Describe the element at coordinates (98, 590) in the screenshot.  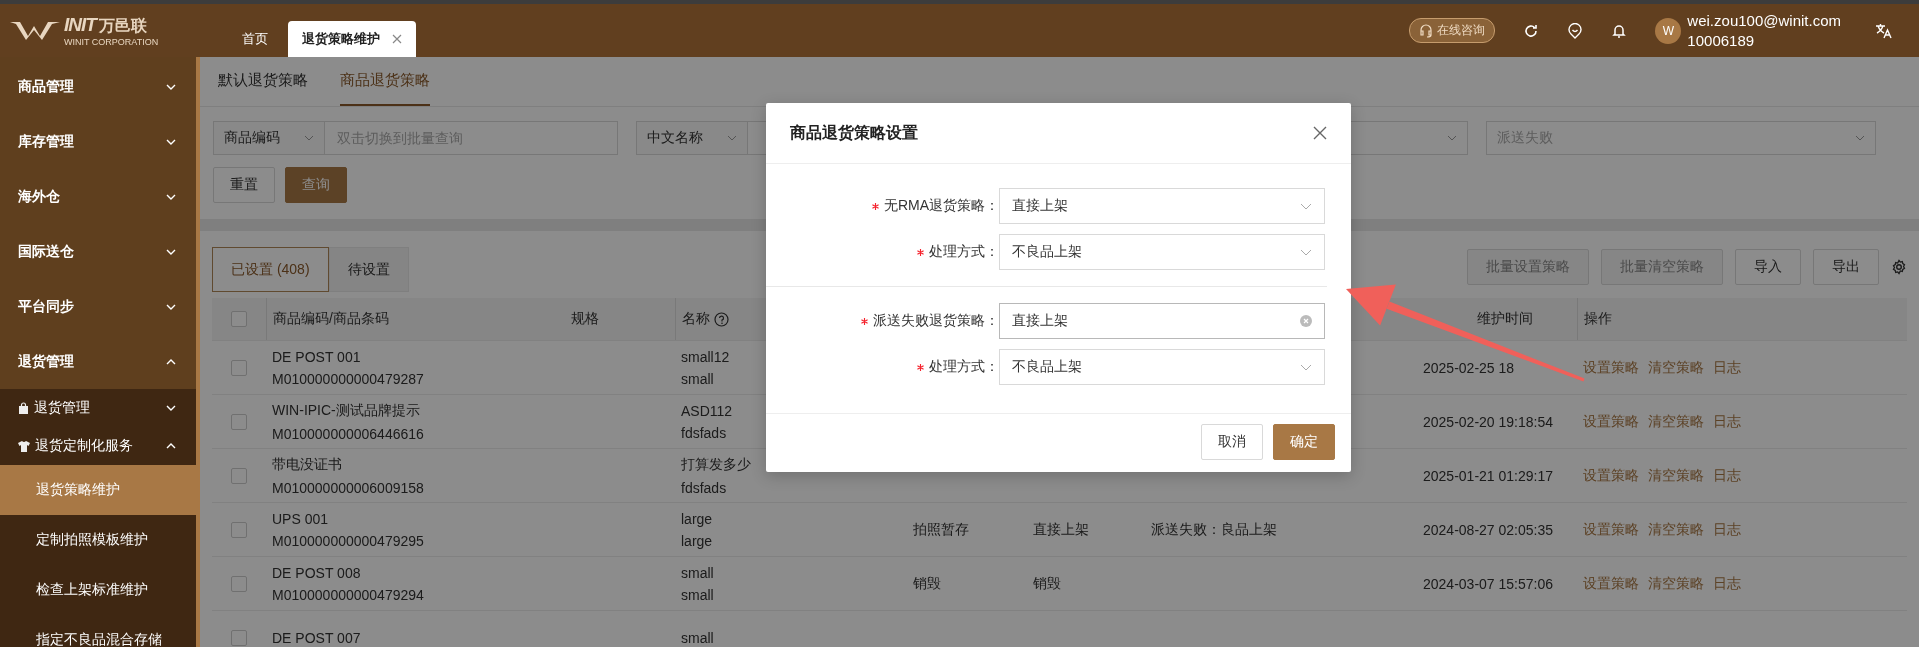
I see `sidebar-link: 检查上架标准维护` at that location.